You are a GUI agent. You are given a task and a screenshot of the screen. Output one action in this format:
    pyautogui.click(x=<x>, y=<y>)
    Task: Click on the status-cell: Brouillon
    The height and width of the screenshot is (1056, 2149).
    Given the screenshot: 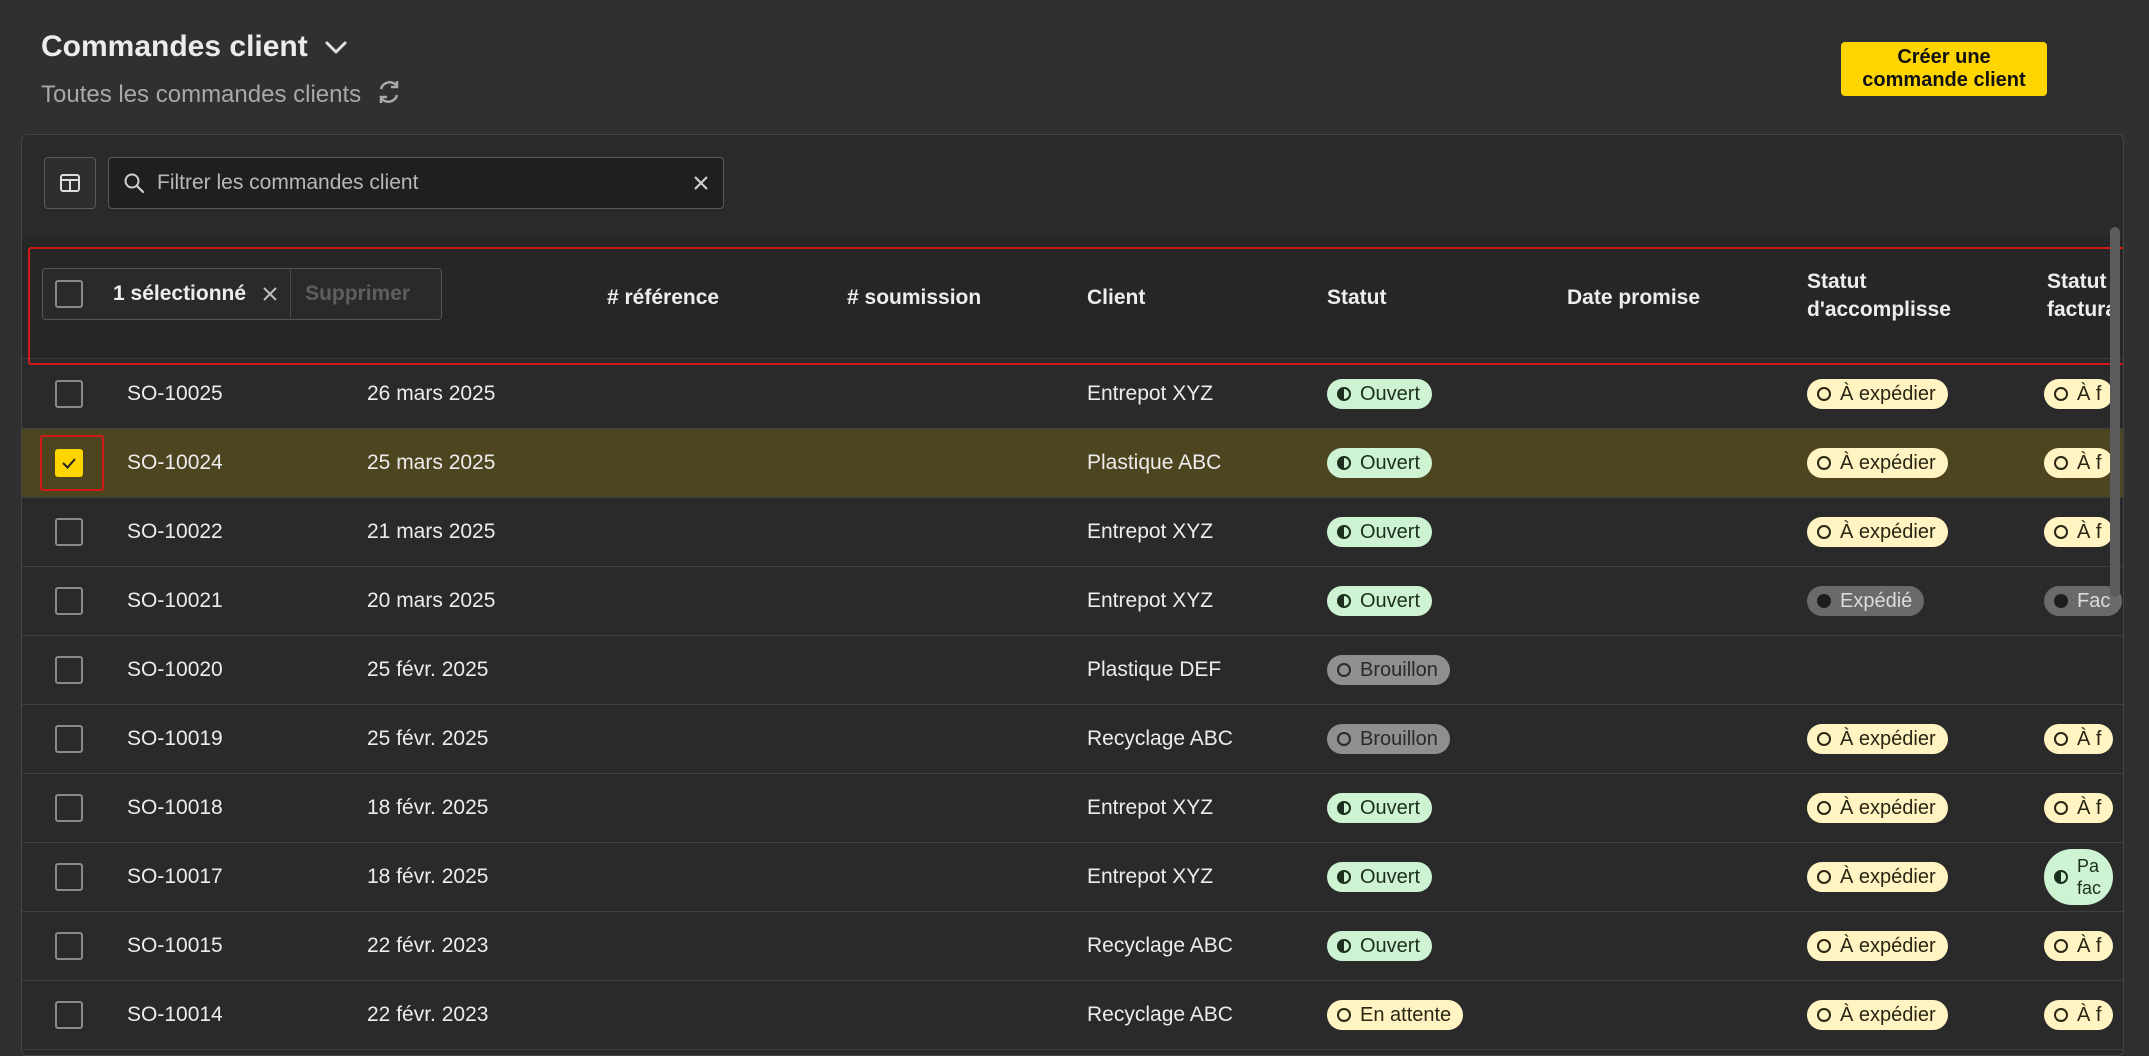 What is the action you would take?
    pyautogui.click(x=1388, y=739)
    